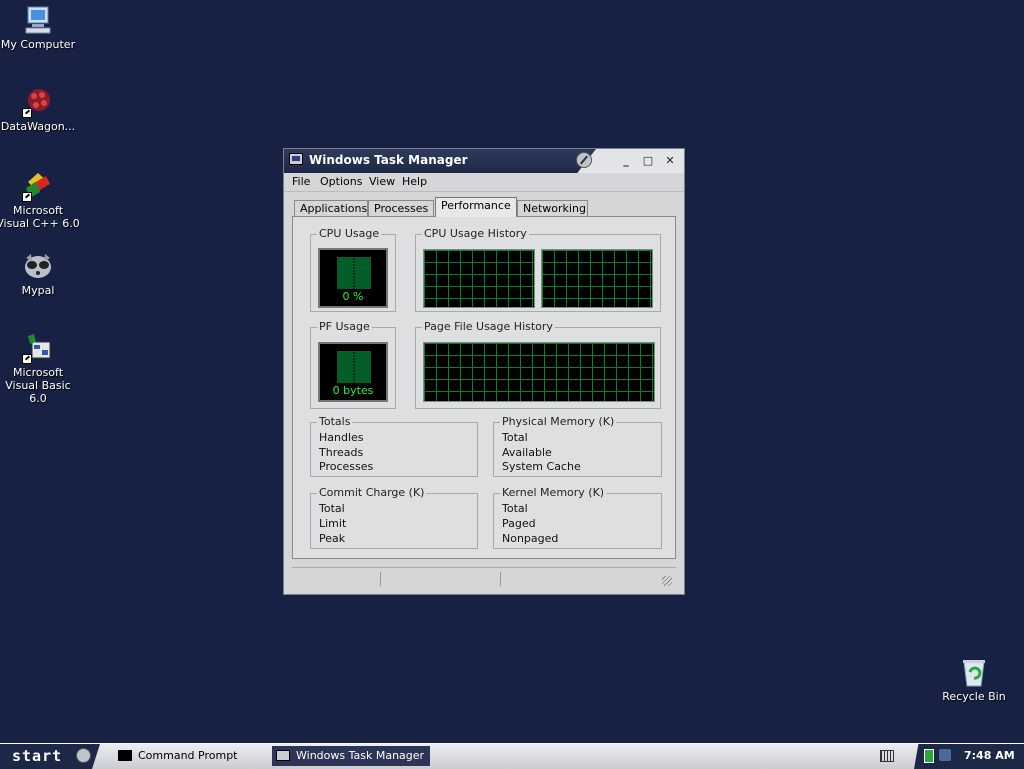 This screenshot has height=769, width=1024. What do you see at coordinates (83, 755) in the screenshot?
I see `start-orb-icon` at bounding box center [83, 755].